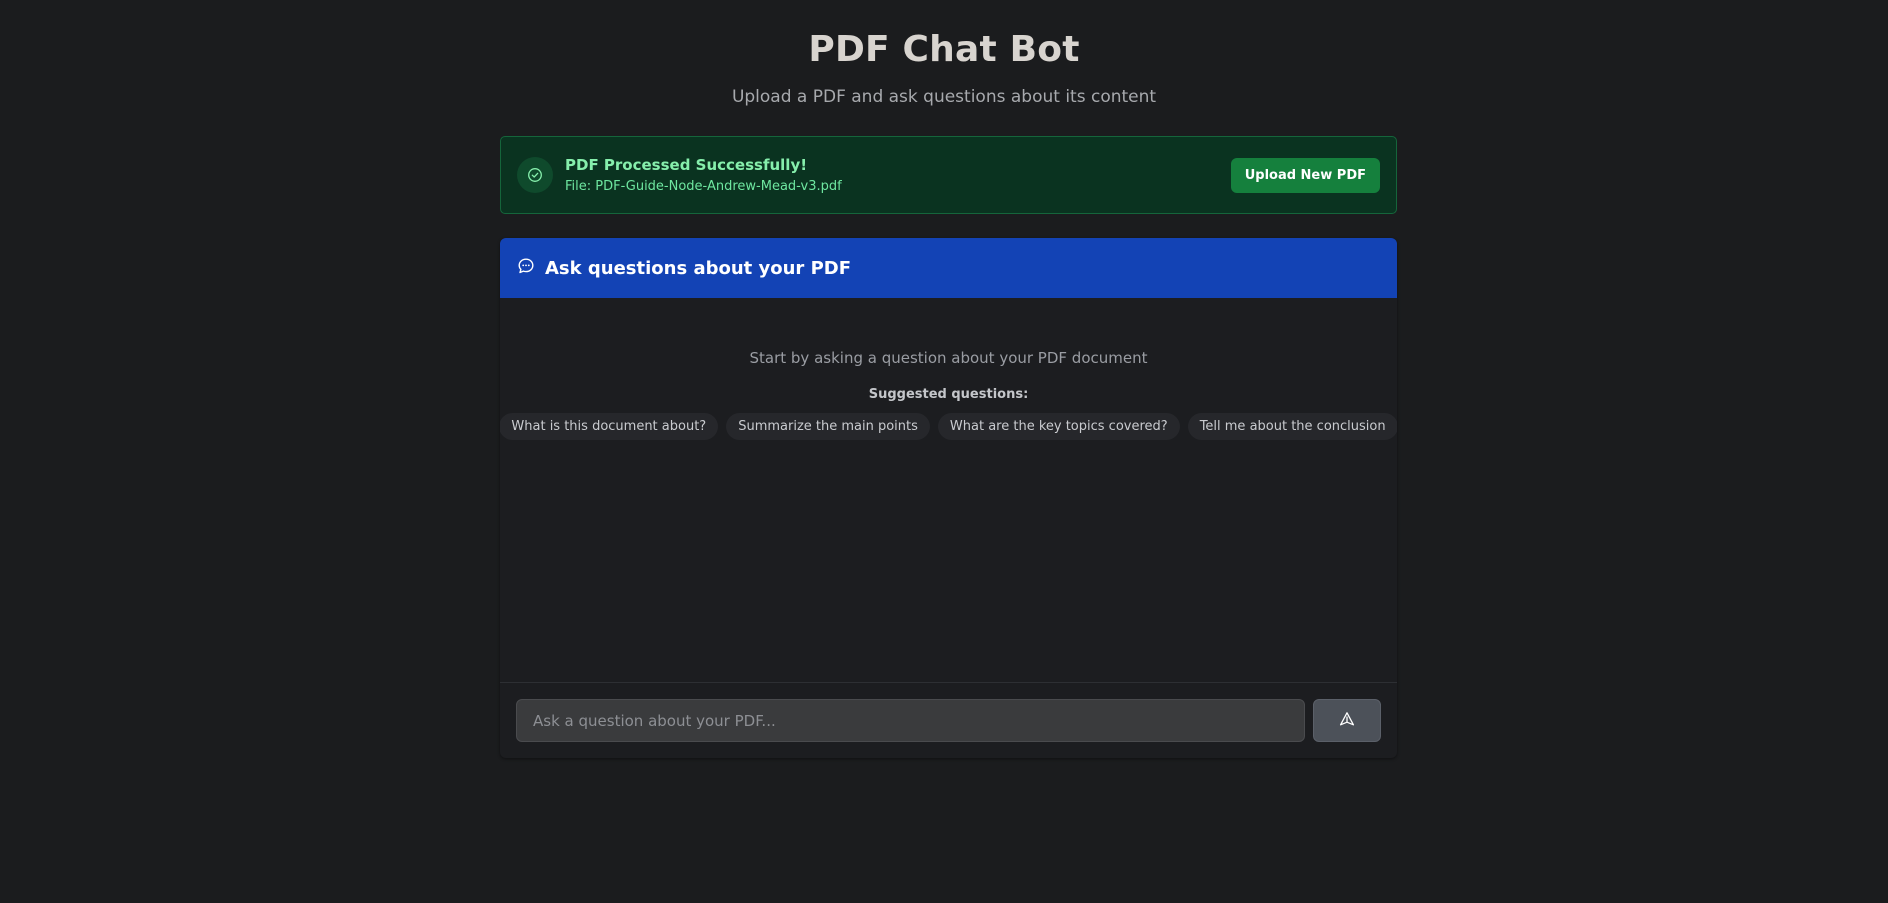 Image resolution: width=1888 pixels, height=903 pixels. I want to click on page-title: PDF Chat Bot, so click(944, 49).